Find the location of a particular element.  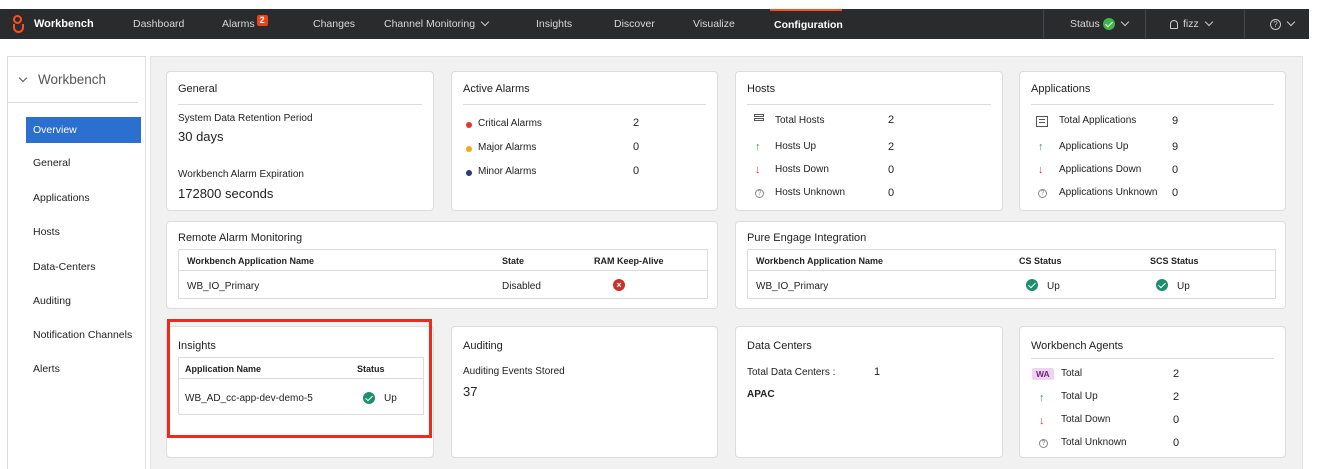

sidebar-item-data-centers: Data-Centers is located at coordinates (83, 267).